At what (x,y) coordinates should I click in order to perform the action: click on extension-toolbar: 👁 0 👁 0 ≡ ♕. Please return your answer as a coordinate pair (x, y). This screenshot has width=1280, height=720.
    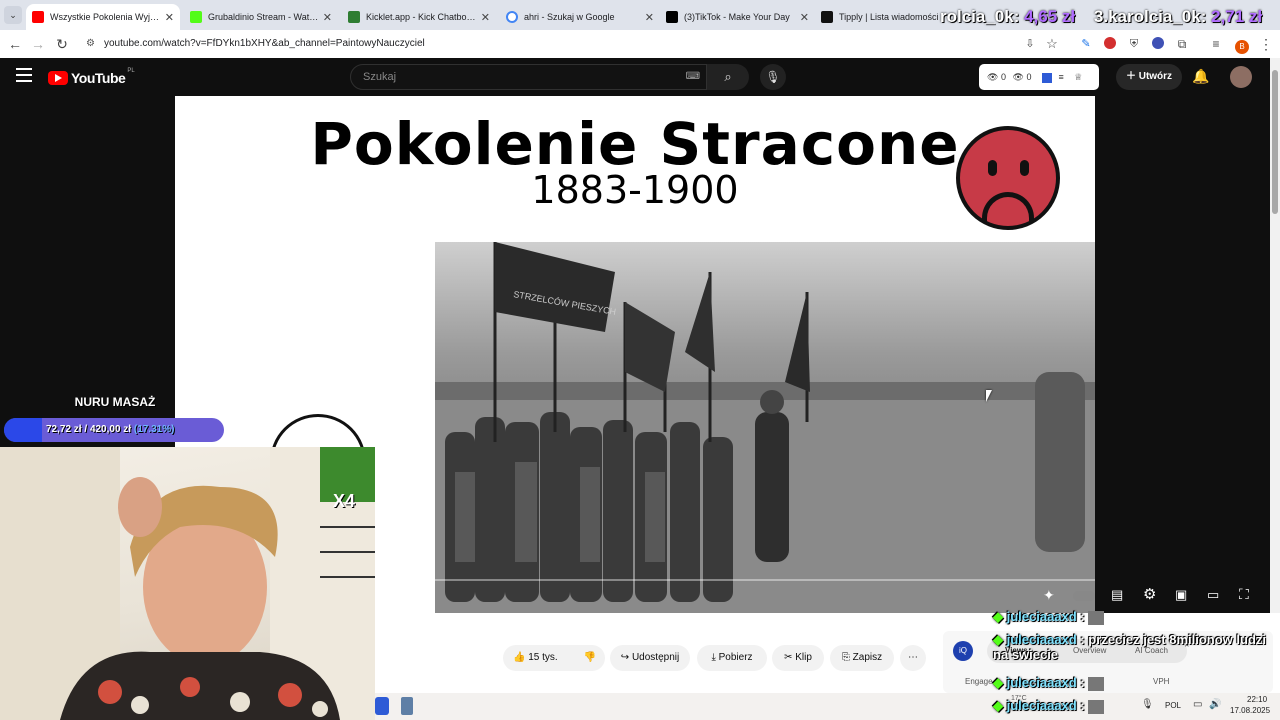
    Looking at the image, I should click on (1039, 77).